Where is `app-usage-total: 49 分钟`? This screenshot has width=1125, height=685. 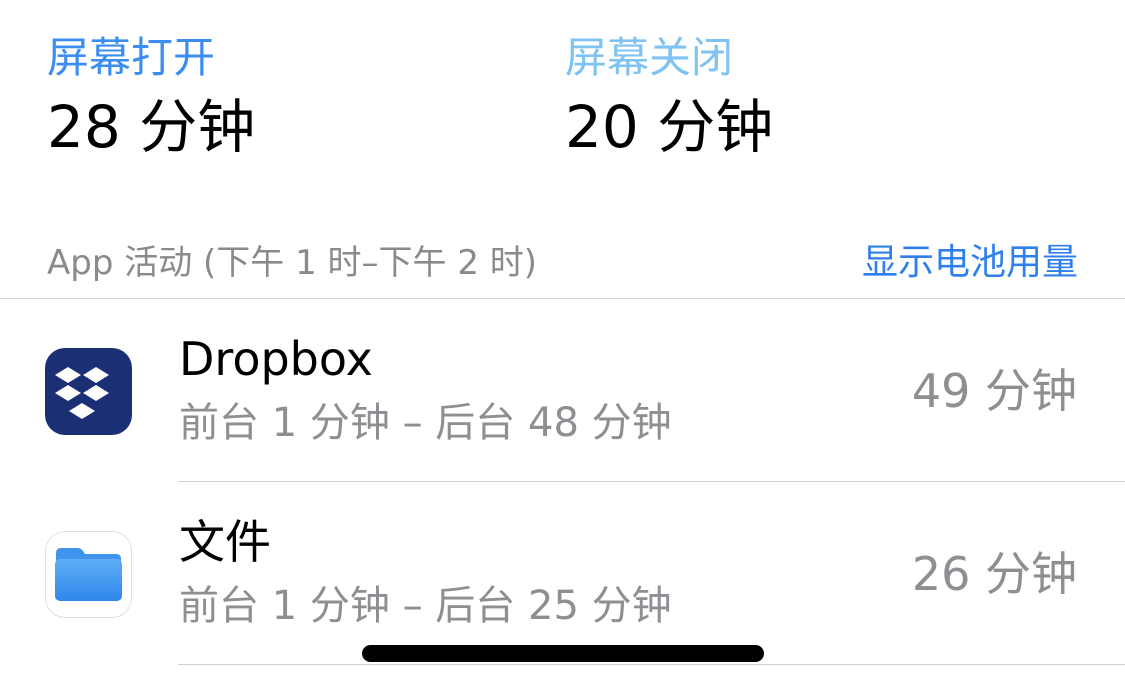
app-usage-total: 49 分钟 is located at coordinates (994, 391).